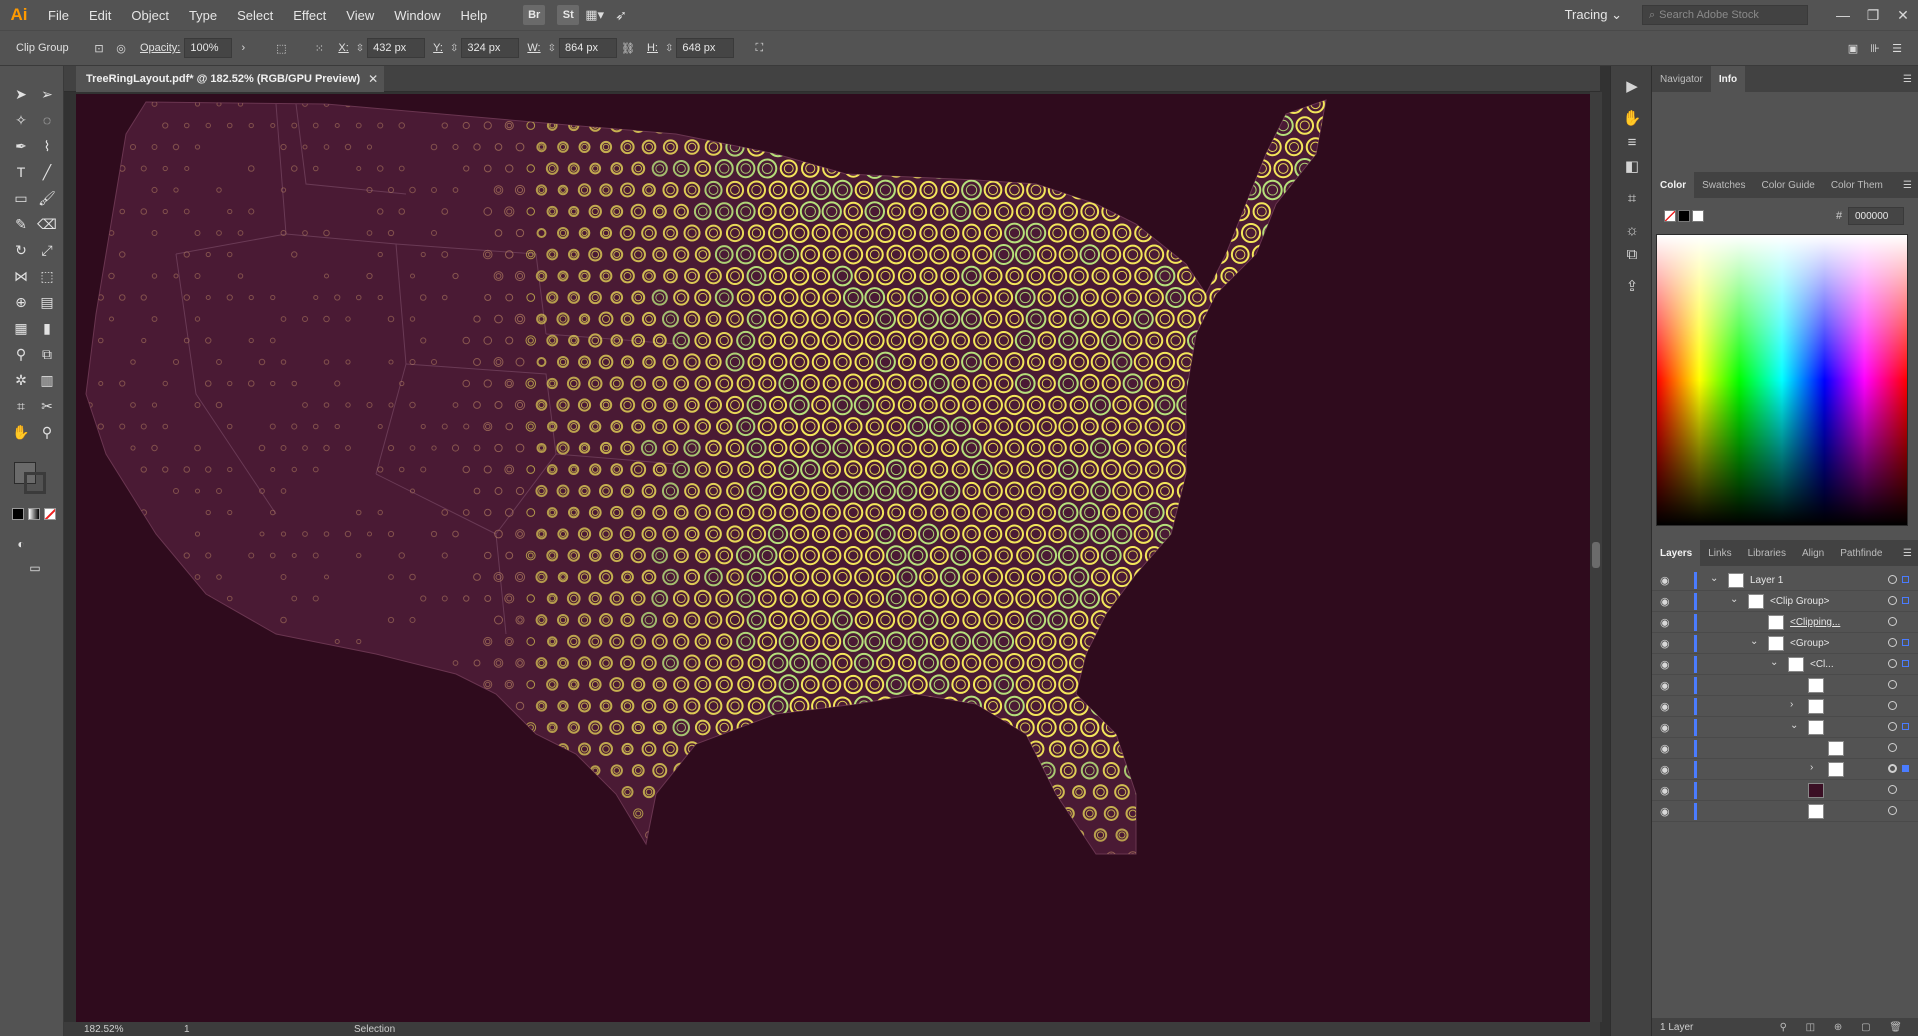 The width and height of the screenshot is (1918, 1036). I want to click on gradient-mode-button, so click(34, 514).